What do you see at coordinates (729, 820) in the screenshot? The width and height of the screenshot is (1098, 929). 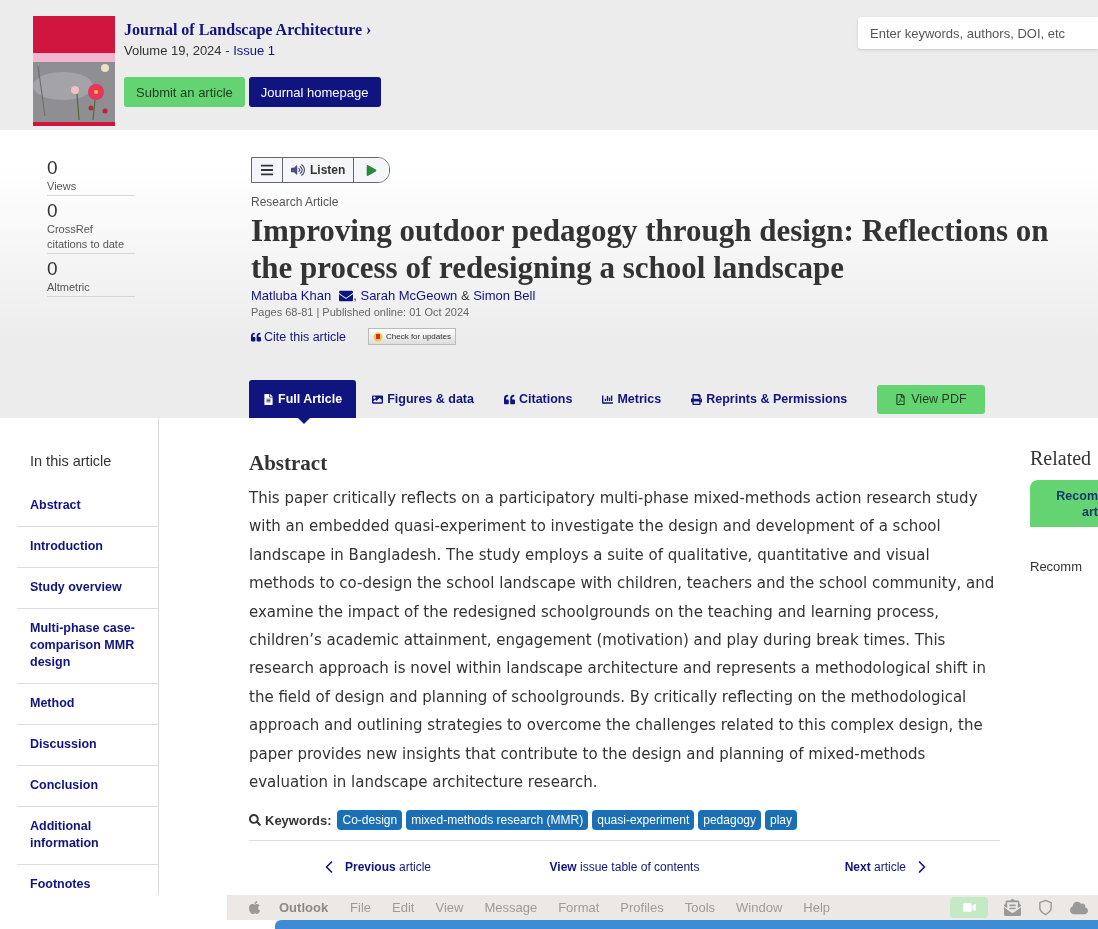 I see `keyword-tag: pedagogy` at bounding box center [729, 820].